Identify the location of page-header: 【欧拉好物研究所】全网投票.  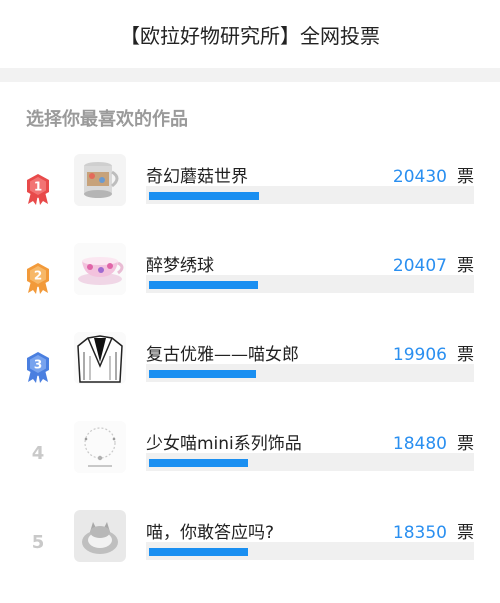
(250, 34).